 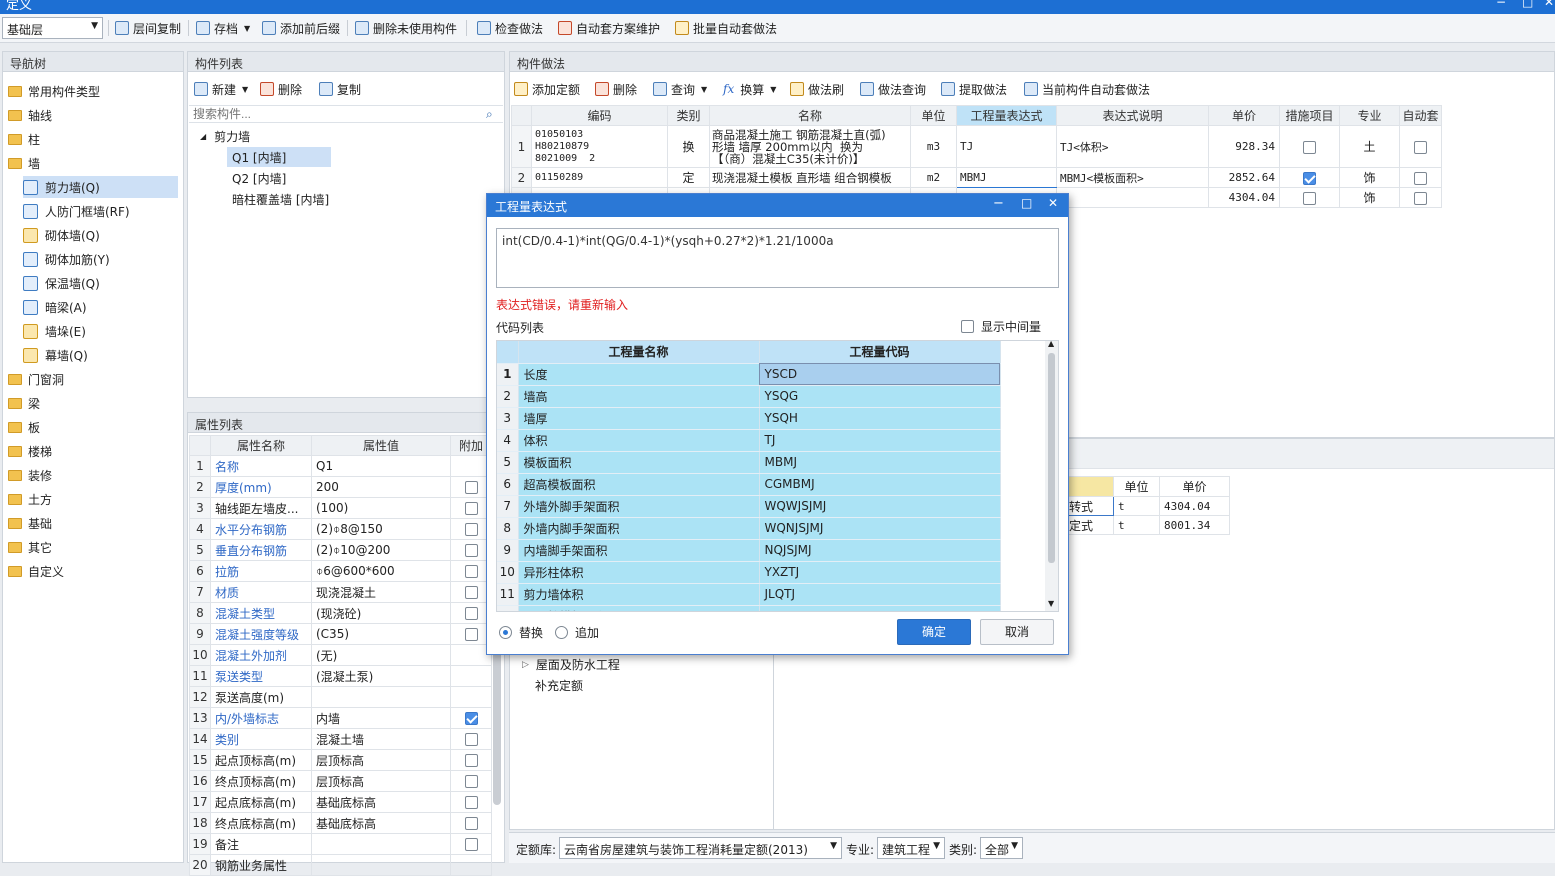 I want to click on nav-item: 常用构件类型, so click(x=54, y=91).